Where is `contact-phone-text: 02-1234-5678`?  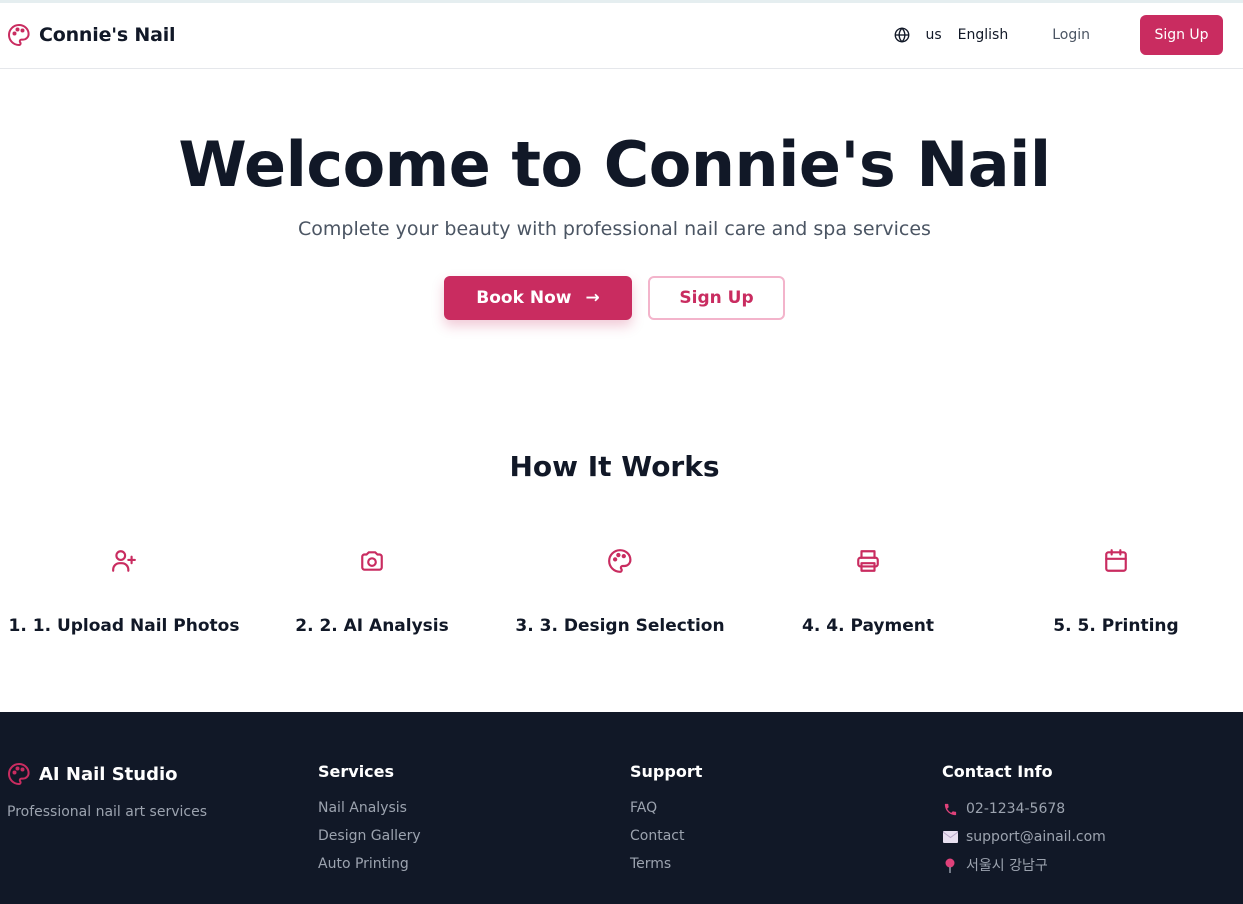 contact-phone-text: 02-1234-5678 is located at coordinates (1016, 809).